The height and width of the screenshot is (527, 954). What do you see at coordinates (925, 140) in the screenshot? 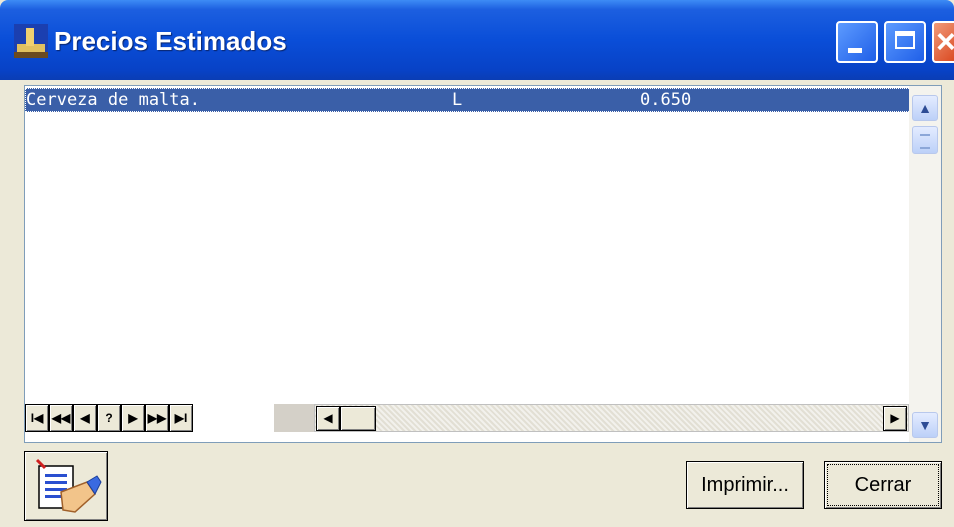
I see `scroll-thumb` at bounding box center [925, 140].